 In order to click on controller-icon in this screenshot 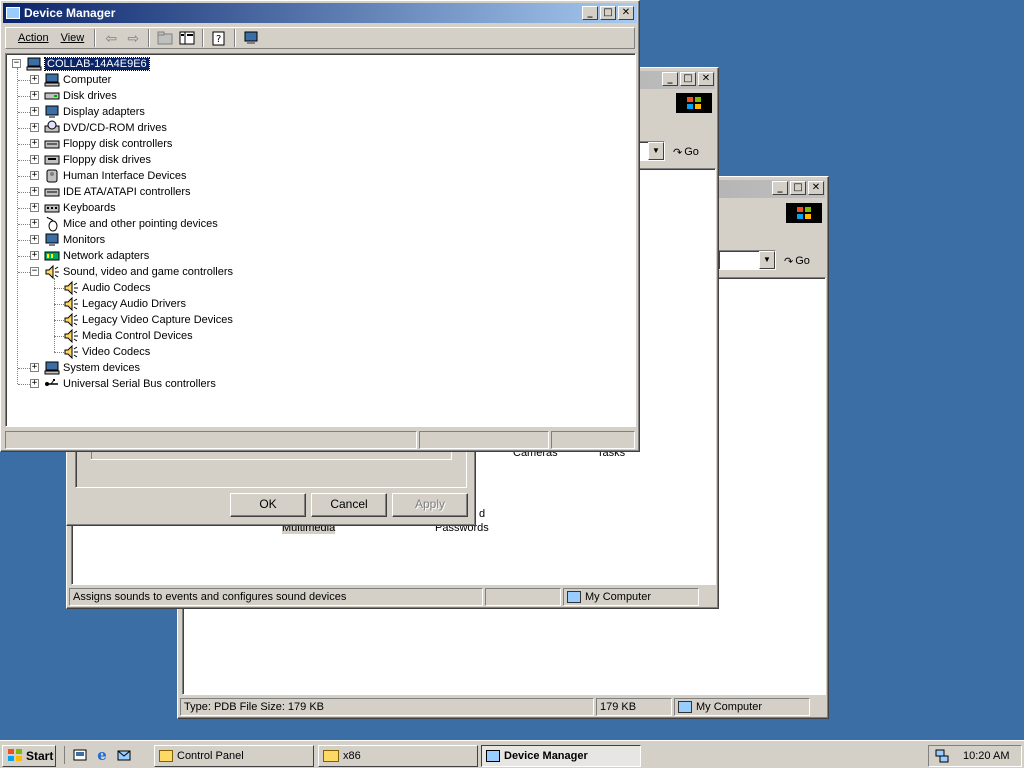, I will do `click(52, 192)`.